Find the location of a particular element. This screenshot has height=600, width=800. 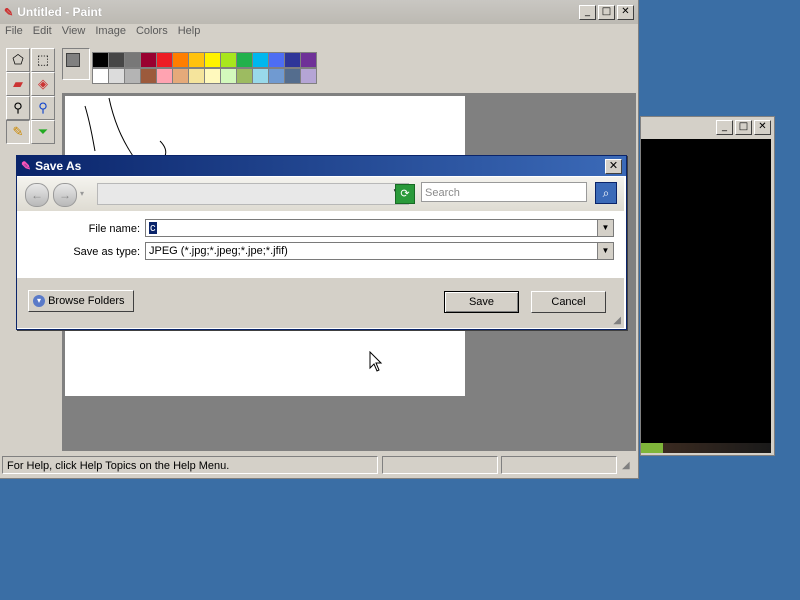

refresh-button: ⟳ is located at coordinates (405, 194).